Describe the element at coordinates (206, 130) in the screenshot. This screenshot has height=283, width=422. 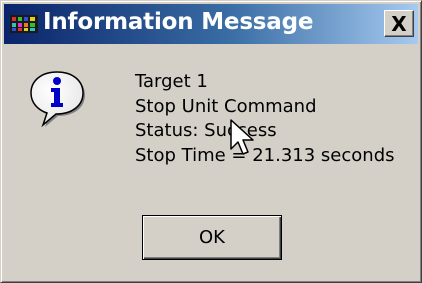
I see `message-line-status: Status: Success` at that location.